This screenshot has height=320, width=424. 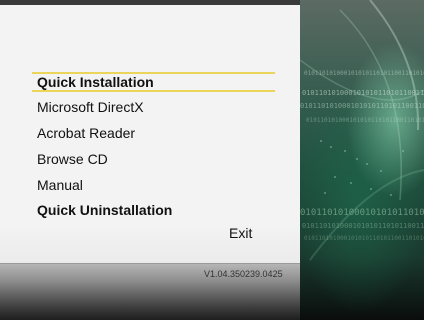 I want to click on version-label: V1.04.350239.0425, so click(x=243, y=274).